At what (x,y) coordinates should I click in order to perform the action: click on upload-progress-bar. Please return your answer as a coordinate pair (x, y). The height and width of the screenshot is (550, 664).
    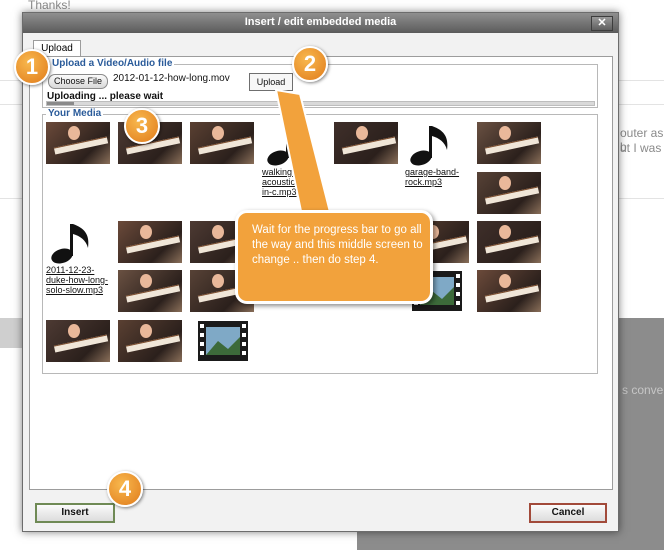
    Looking at the image, I should click on (320, 103).